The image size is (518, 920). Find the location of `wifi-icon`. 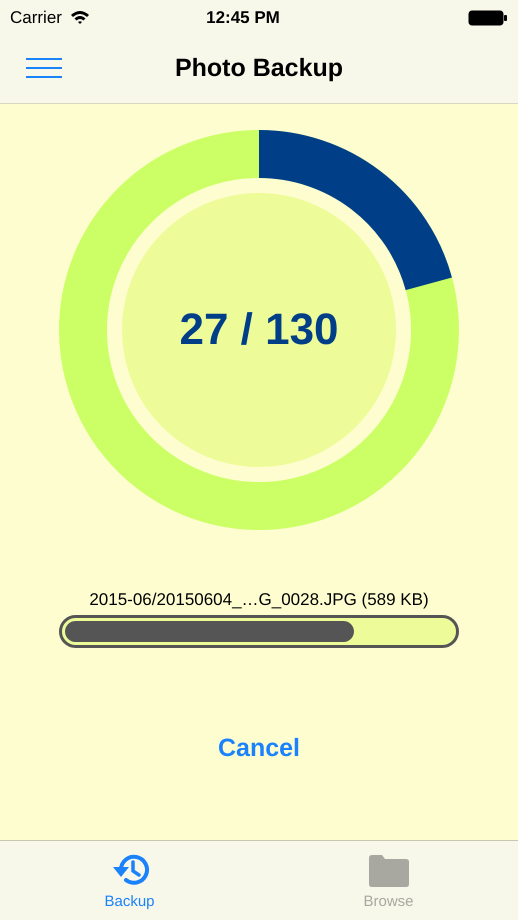

wifi-icon is located at coordinates (80, 17).